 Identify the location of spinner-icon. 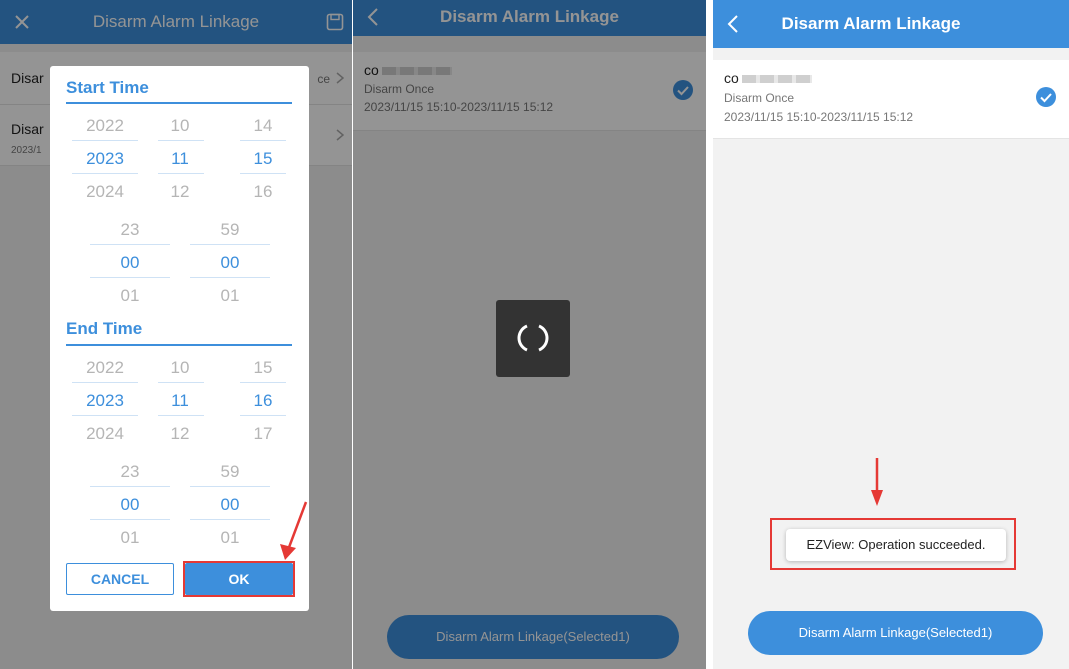
(533, 338).